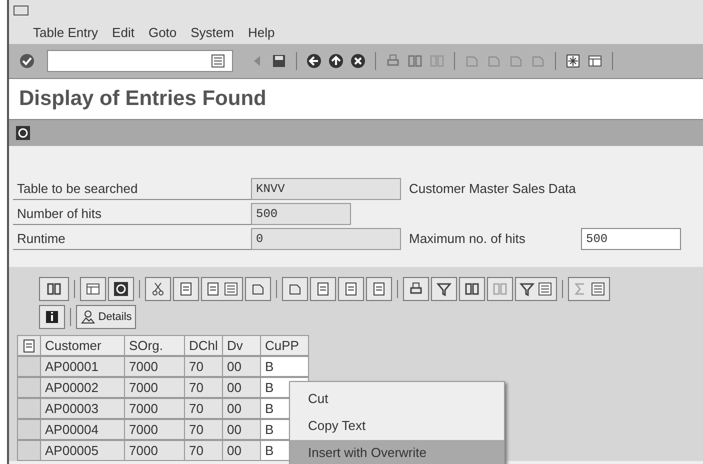 This screenshot has height=464, width=703. What do you see at coordinates (83, 345) in the screenshot?
I see `column-header: Customer` at bounding box center [83, 345].